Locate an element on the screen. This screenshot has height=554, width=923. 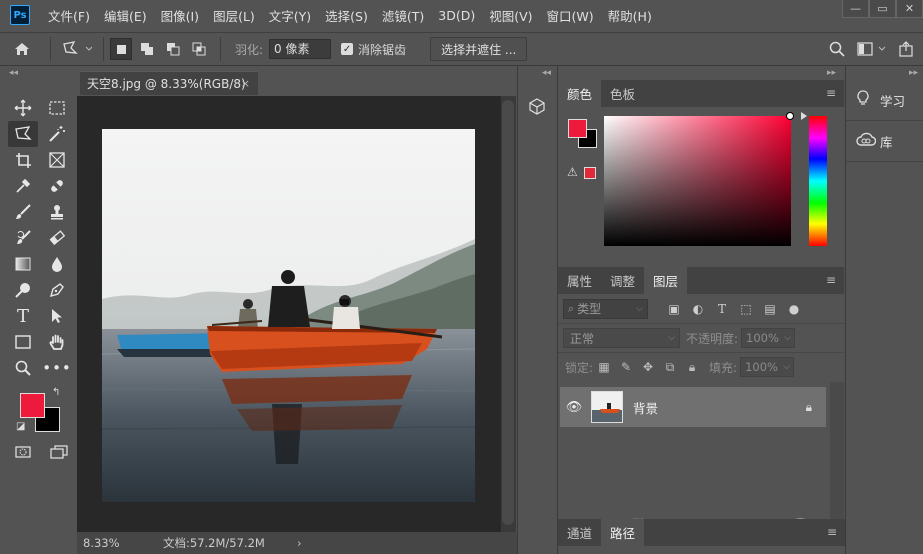
feather-input: 0 像素 is located at coordinates (300, 49).